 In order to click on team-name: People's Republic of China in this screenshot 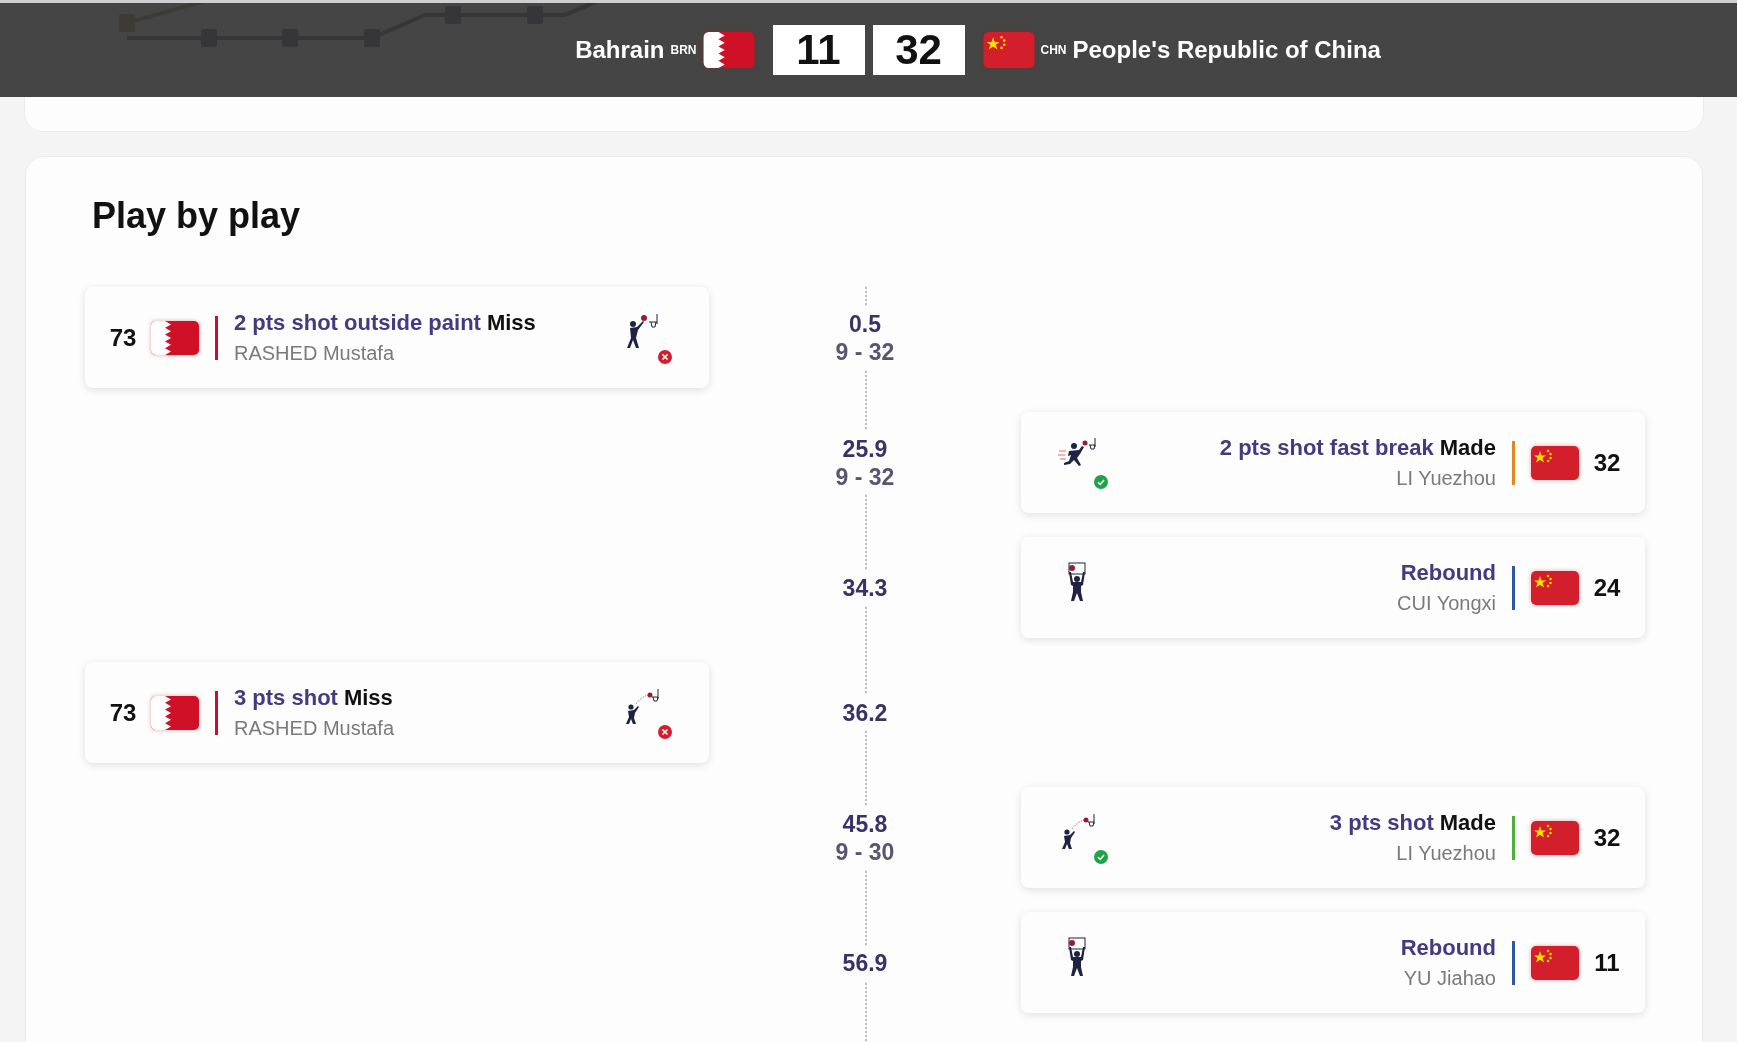, I will do `click(1226, 50)`.